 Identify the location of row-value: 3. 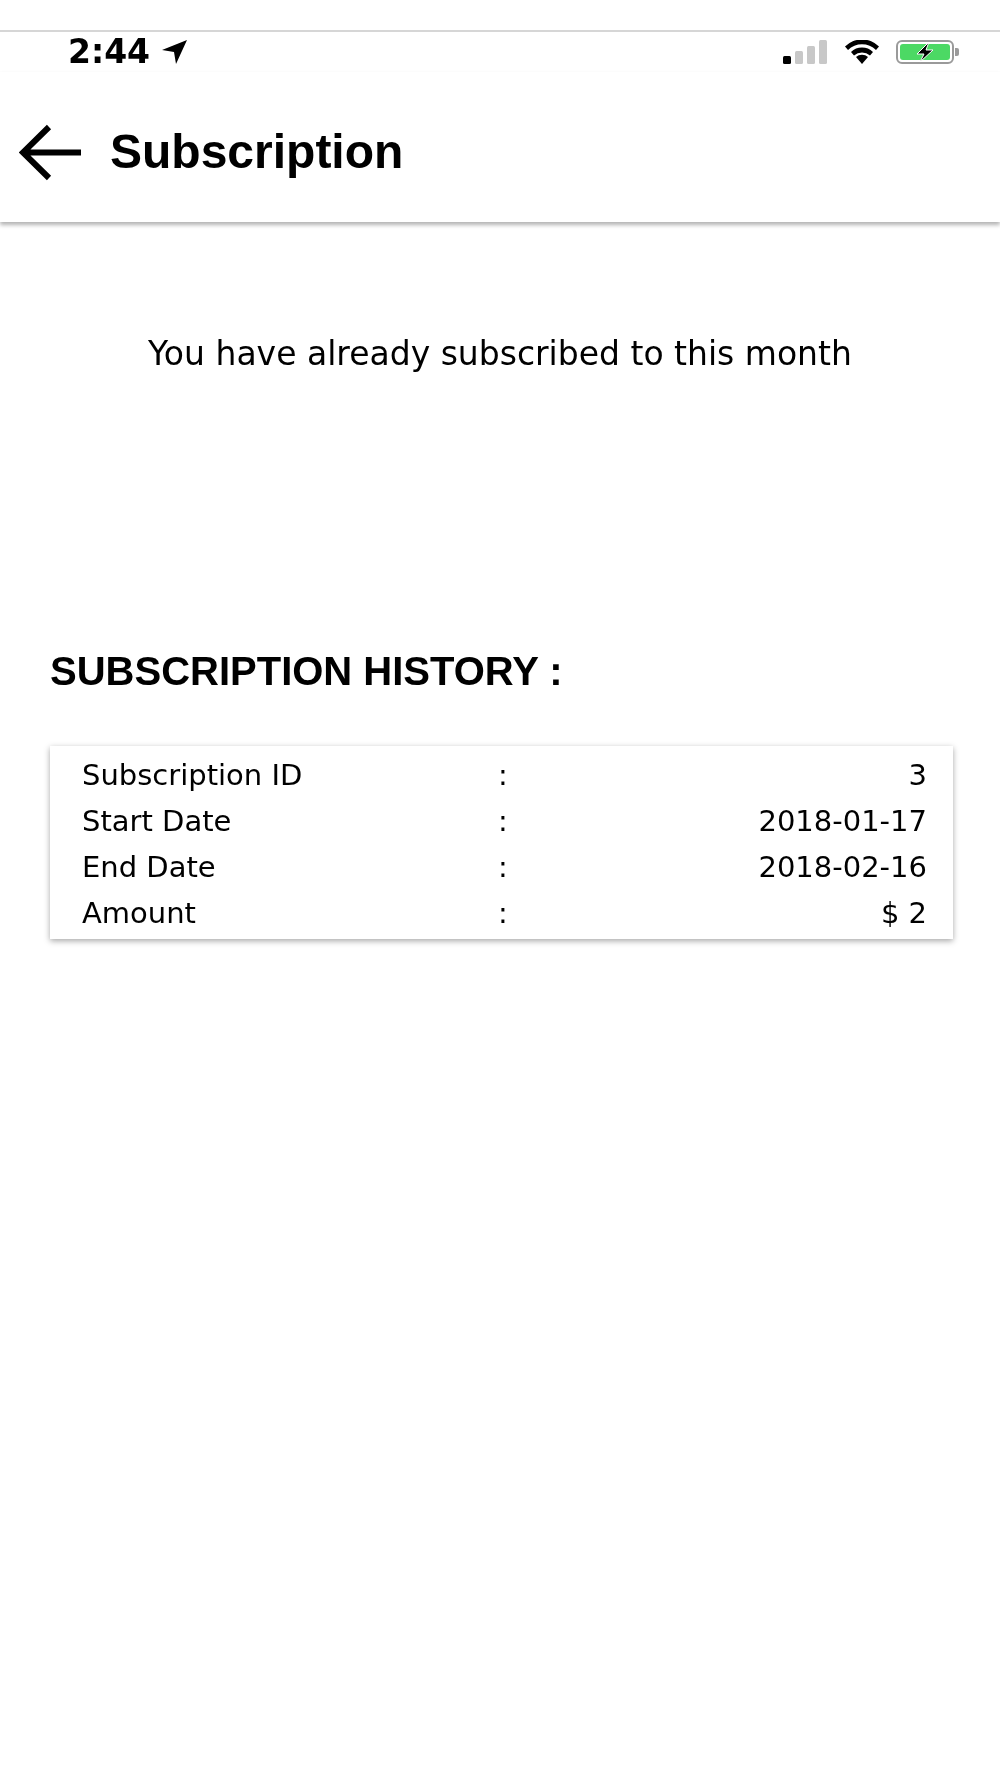
(917, 775).